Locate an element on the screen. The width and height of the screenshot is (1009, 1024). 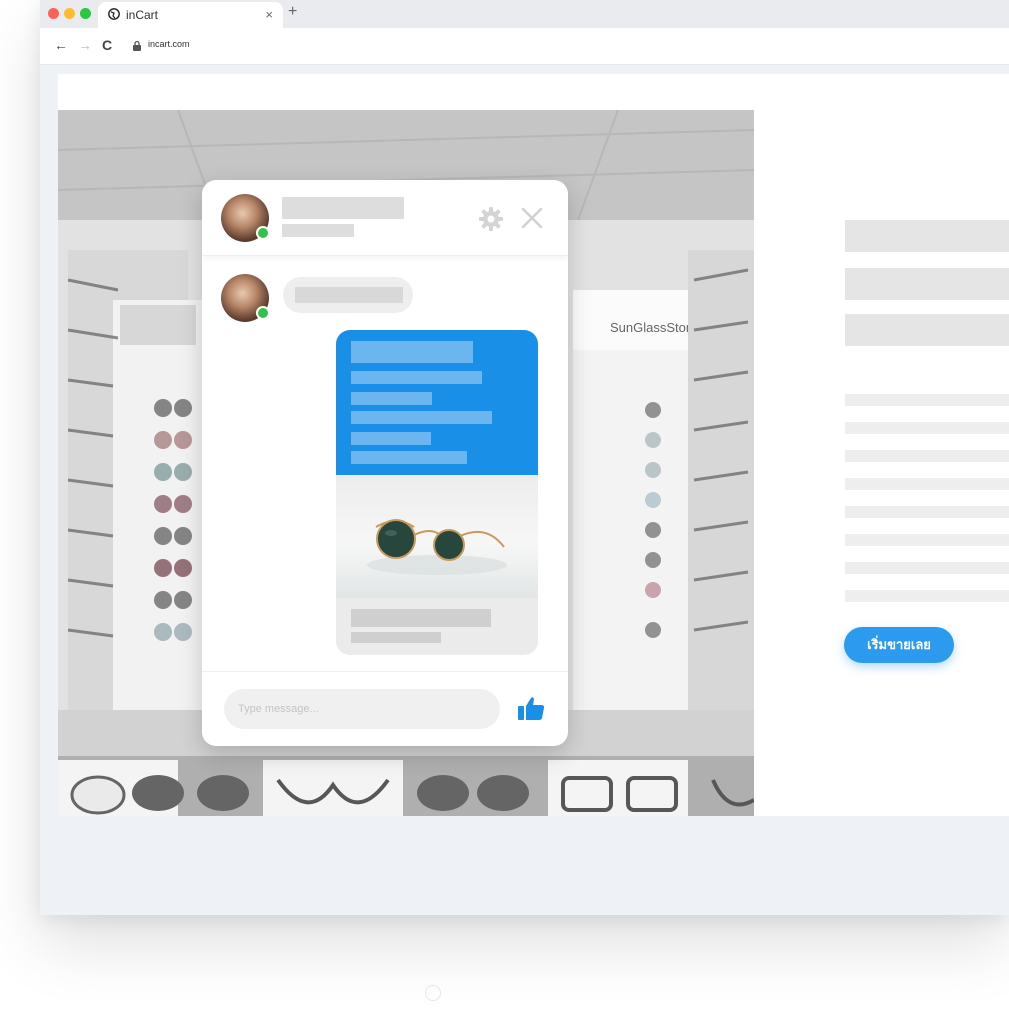
window-minimize-button is located at coordinates (69, 13).